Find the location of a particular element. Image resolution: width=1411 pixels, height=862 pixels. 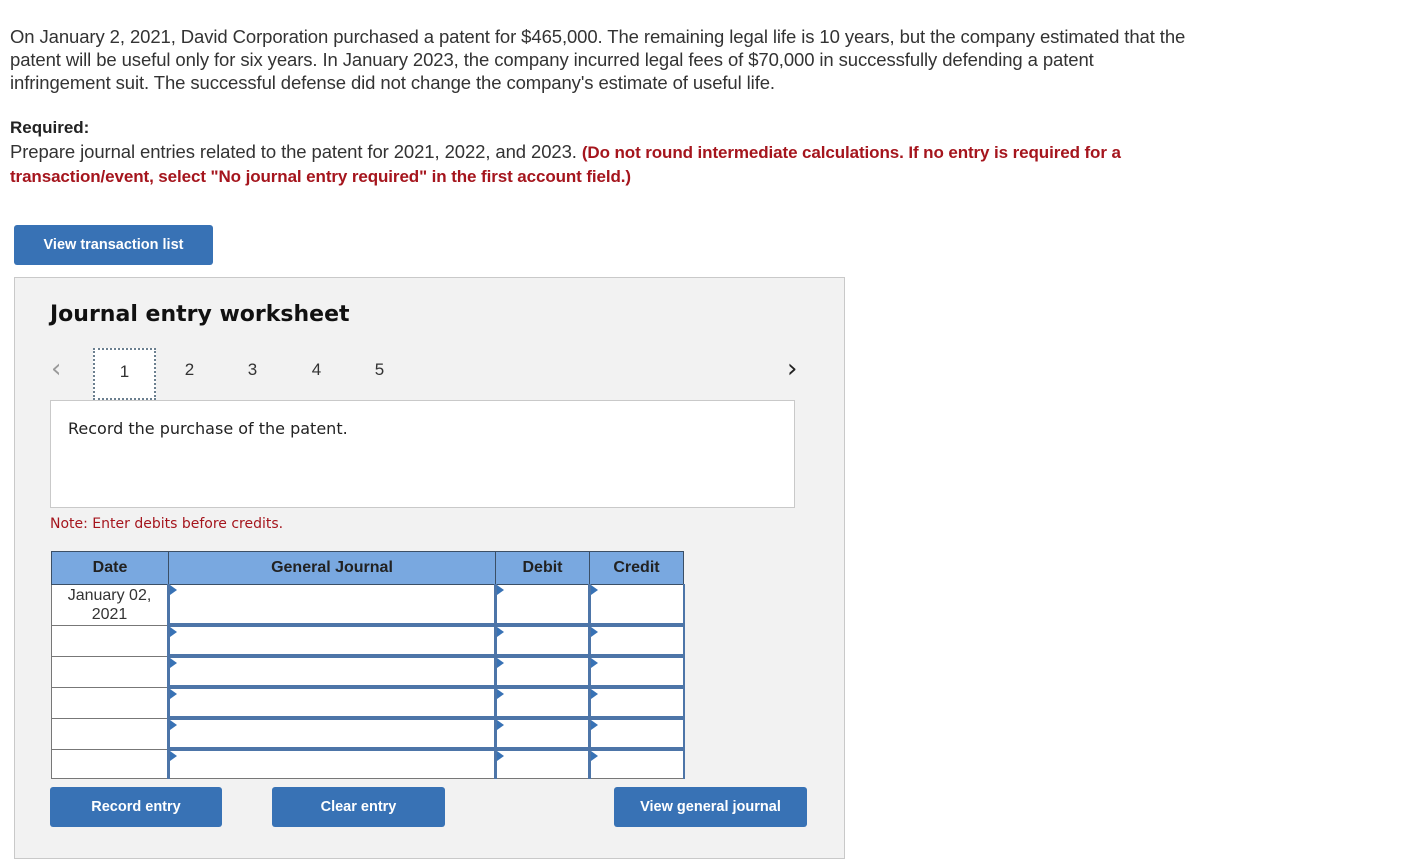

instruction-box: Record the purchase of the patent. is located at coordinates (422, 454).